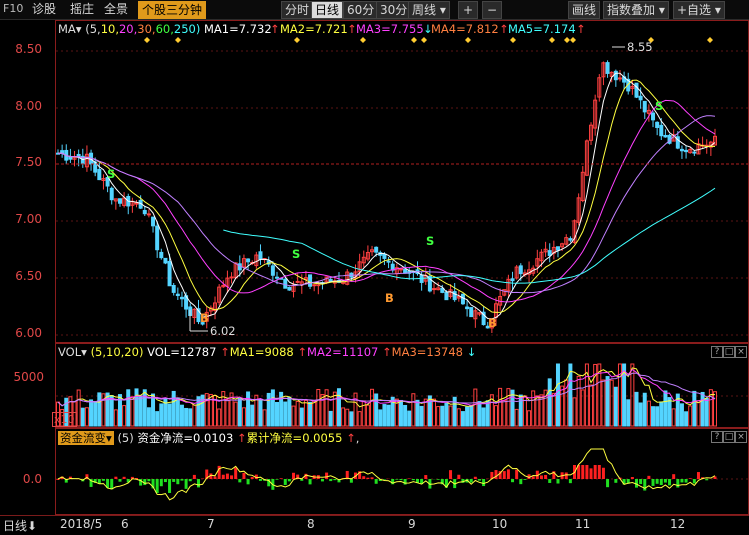 The image size is (749, 535). I want to click on self-select-label: +自选, so click(694, 10).